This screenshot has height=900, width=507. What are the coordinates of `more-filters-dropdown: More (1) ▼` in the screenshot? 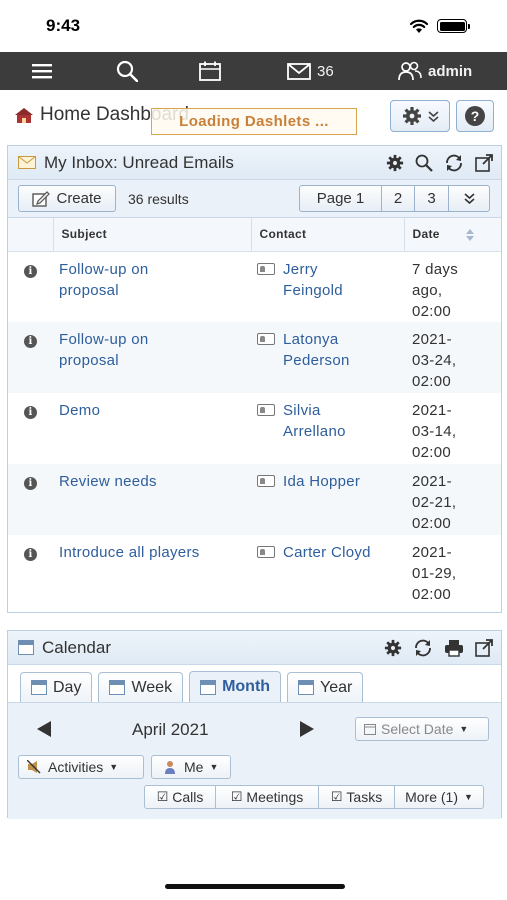 It's located at (439, 797).